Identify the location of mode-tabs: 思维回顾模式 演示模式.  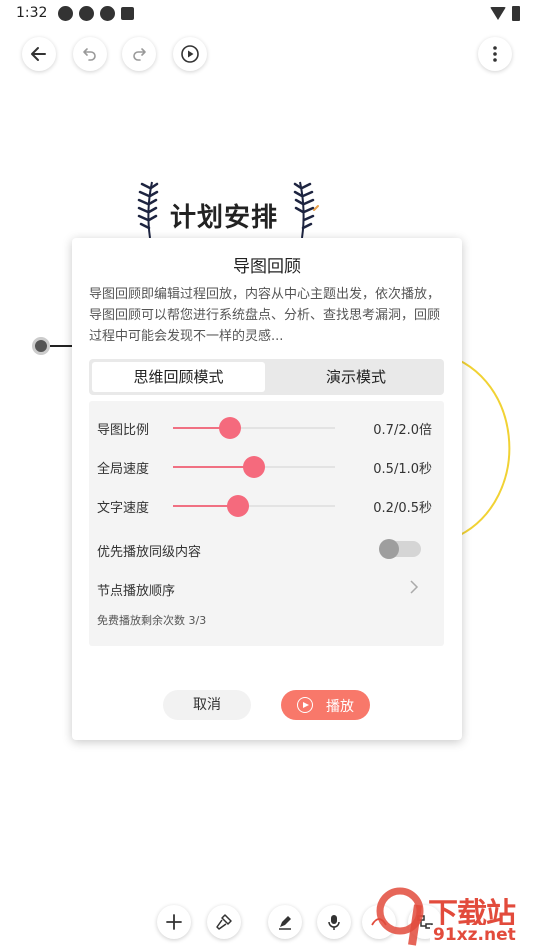
(266, 377).